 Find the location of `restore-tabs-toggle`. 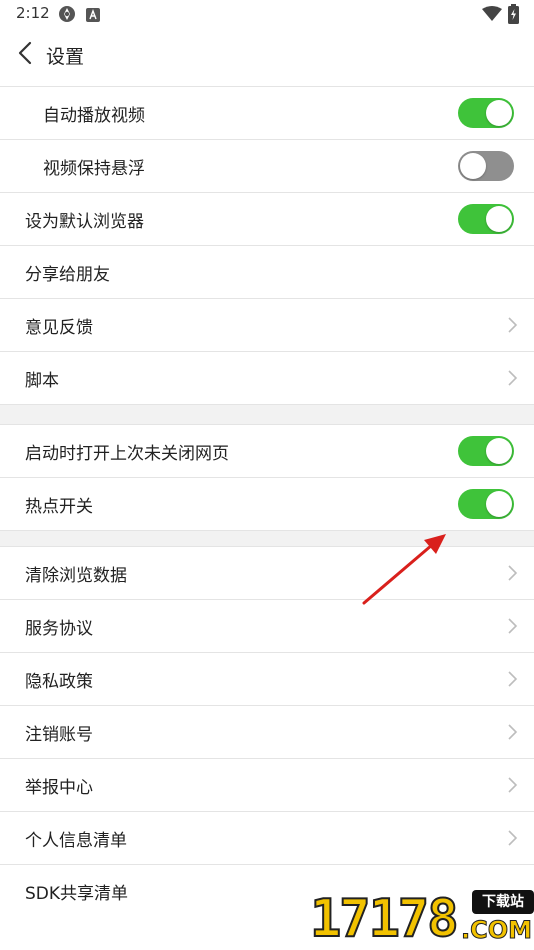

restore-tabs-toggle is located at coordinates (486, 451).